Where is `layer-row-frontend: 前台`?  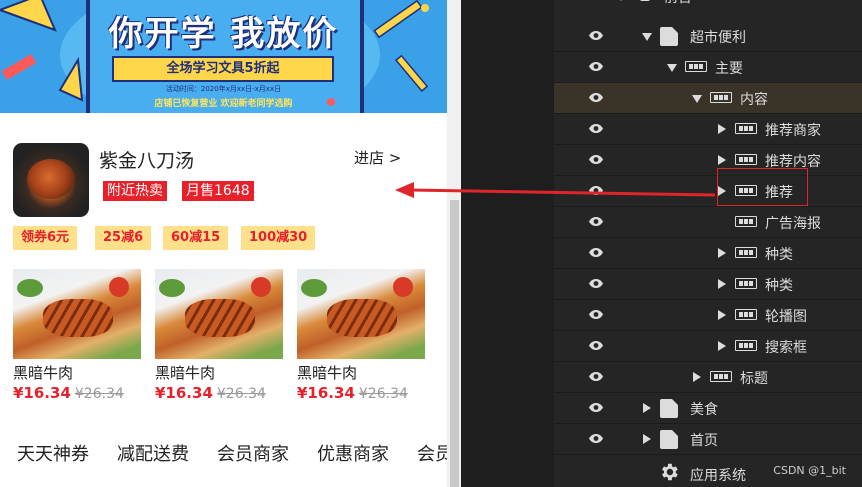
layer-row-frontend: 前台 is located at coordinates (708, 6).